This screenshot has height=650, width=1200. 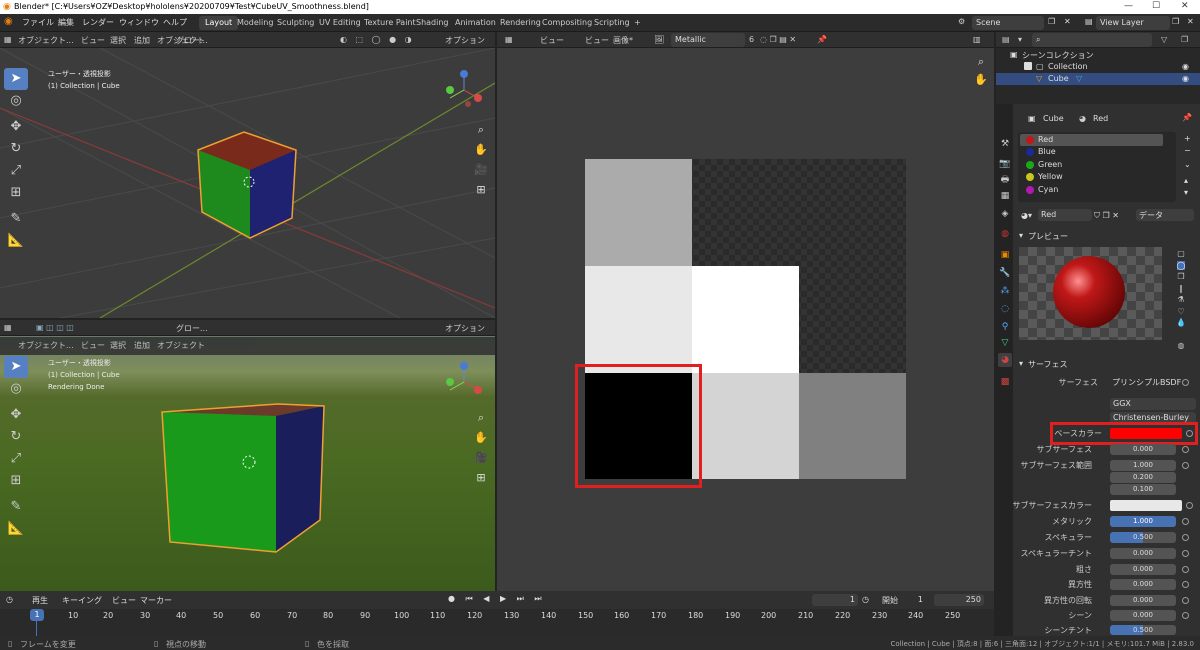 I want to click on editor-type-icon: ▦, so click(x=509, y=39).